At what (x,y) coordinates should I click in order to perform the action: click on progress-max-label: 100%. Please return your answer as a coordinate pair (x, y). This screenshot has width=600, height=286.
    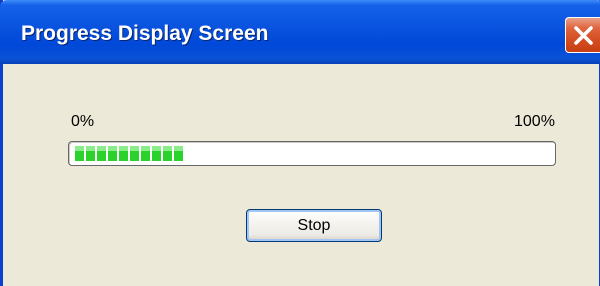
    Looking at the image, I should click on (534, 121).